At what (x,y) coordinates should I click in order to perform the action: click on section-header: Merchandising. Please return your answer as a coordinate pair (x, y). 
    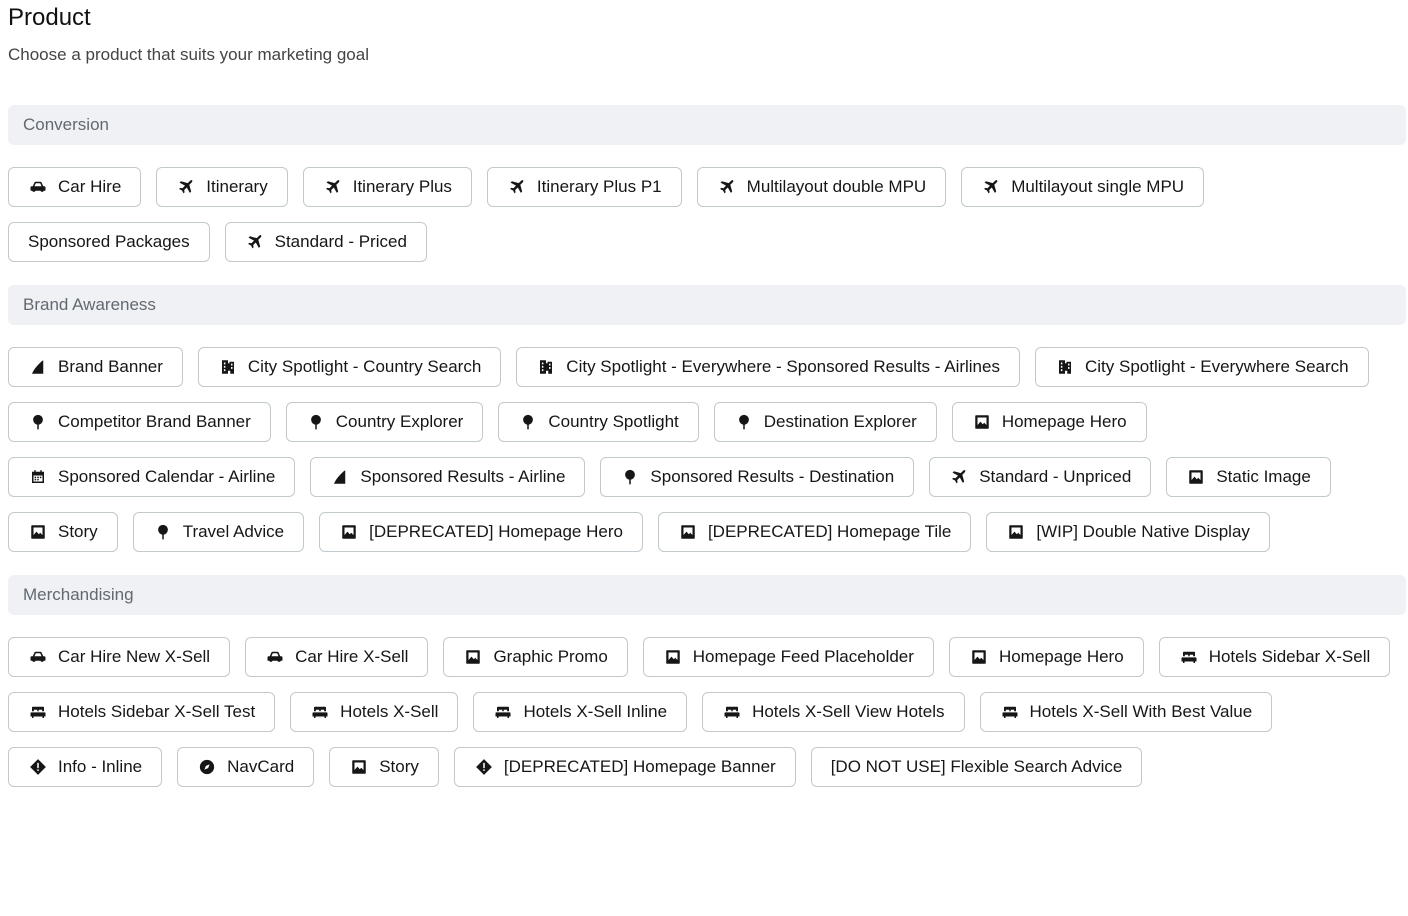
    Looking at the image, I should click on (707, 595).